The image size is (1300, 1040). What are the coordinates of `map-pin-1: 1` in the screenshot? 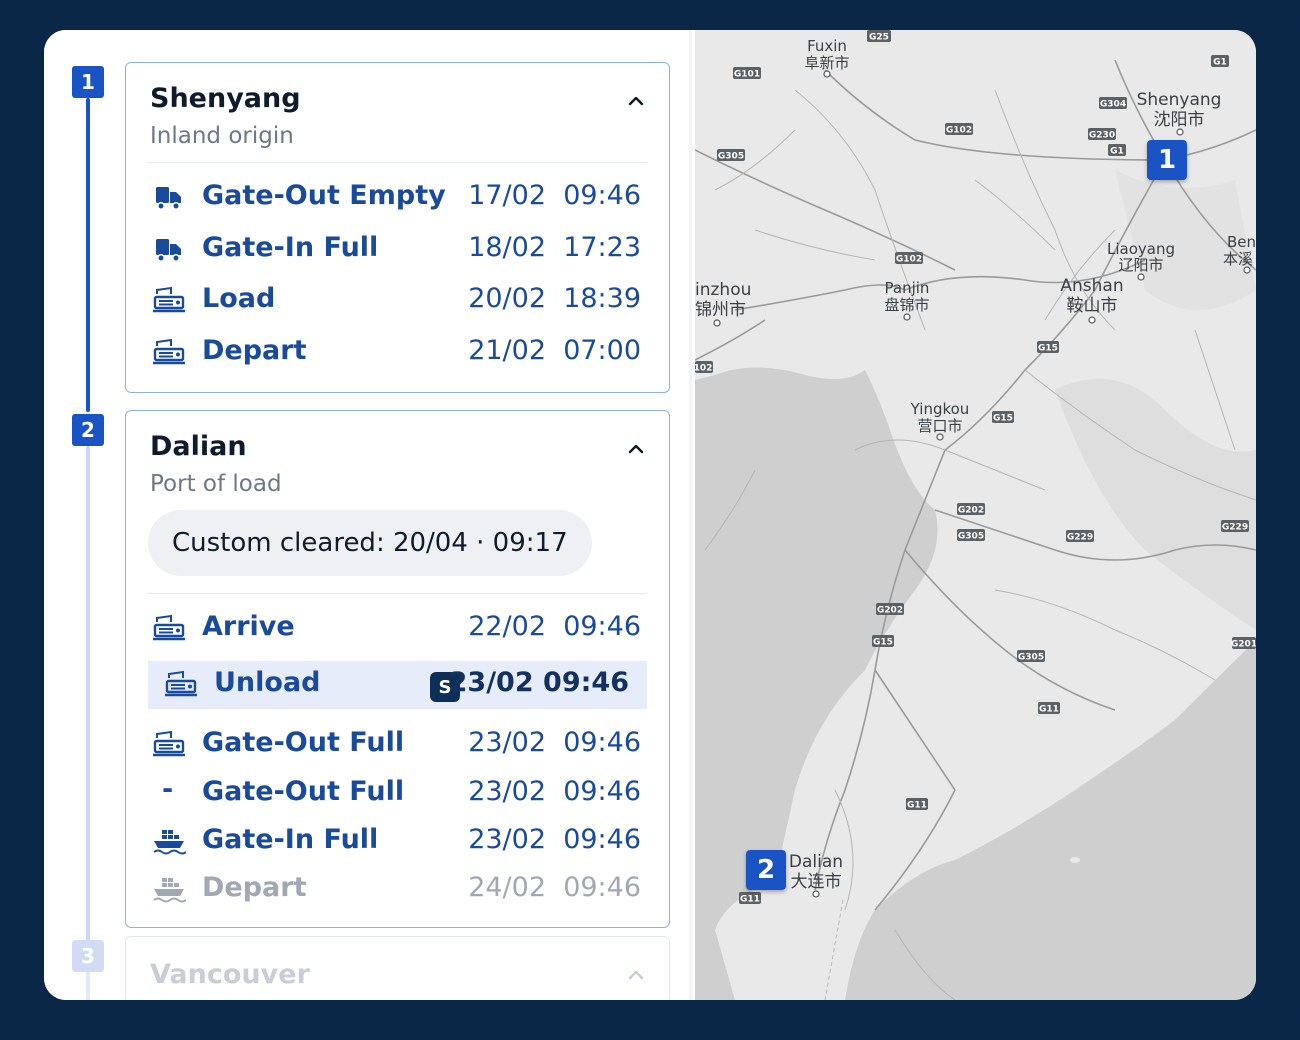 It's located at (1167, 160).